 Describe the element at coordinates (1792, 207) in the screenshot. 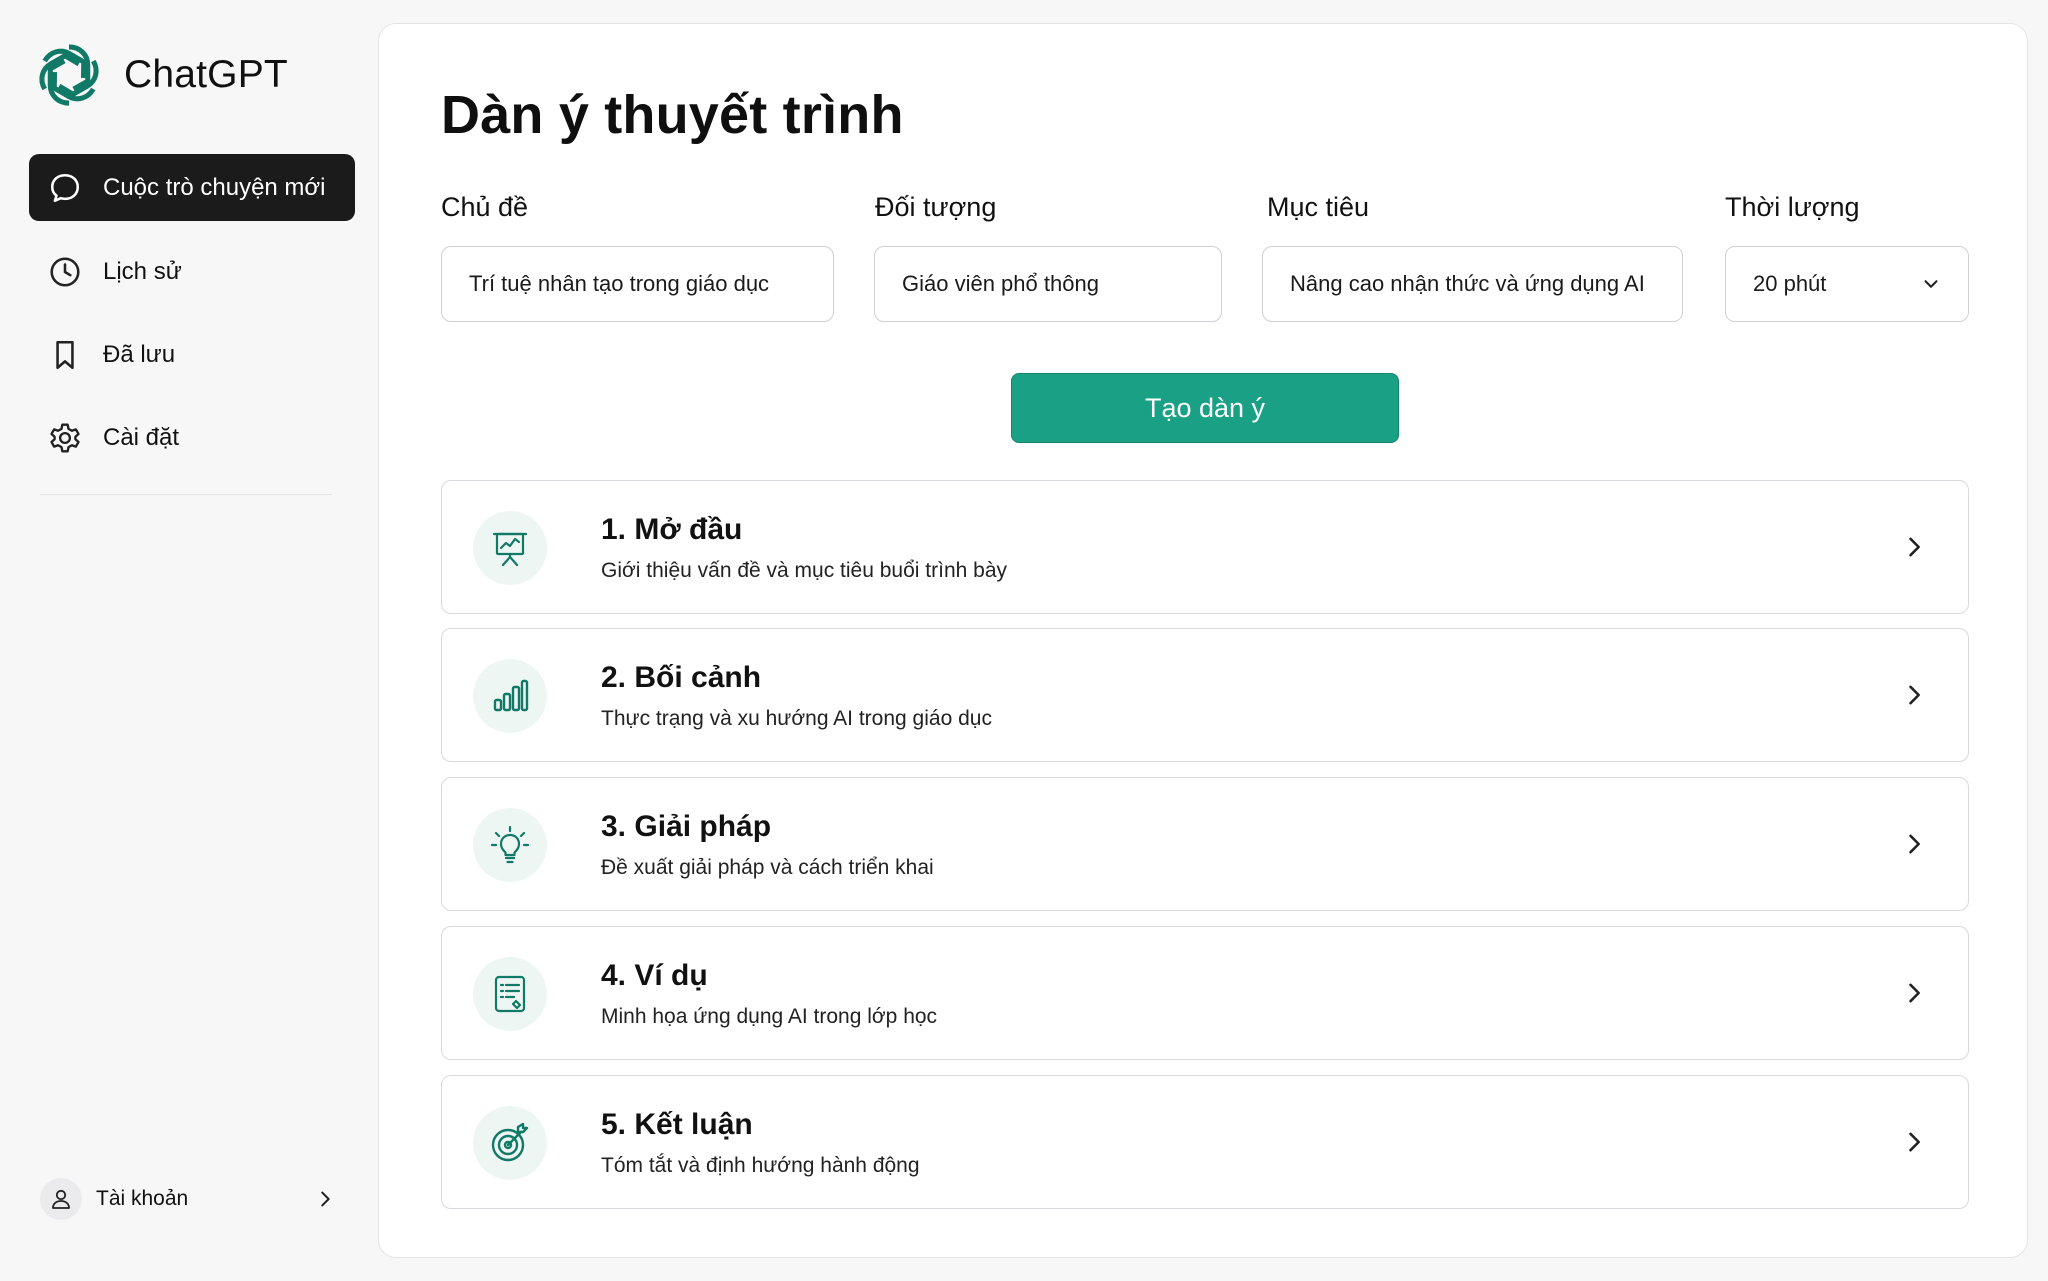

I see `duration-label: Thời lượng` at that location.